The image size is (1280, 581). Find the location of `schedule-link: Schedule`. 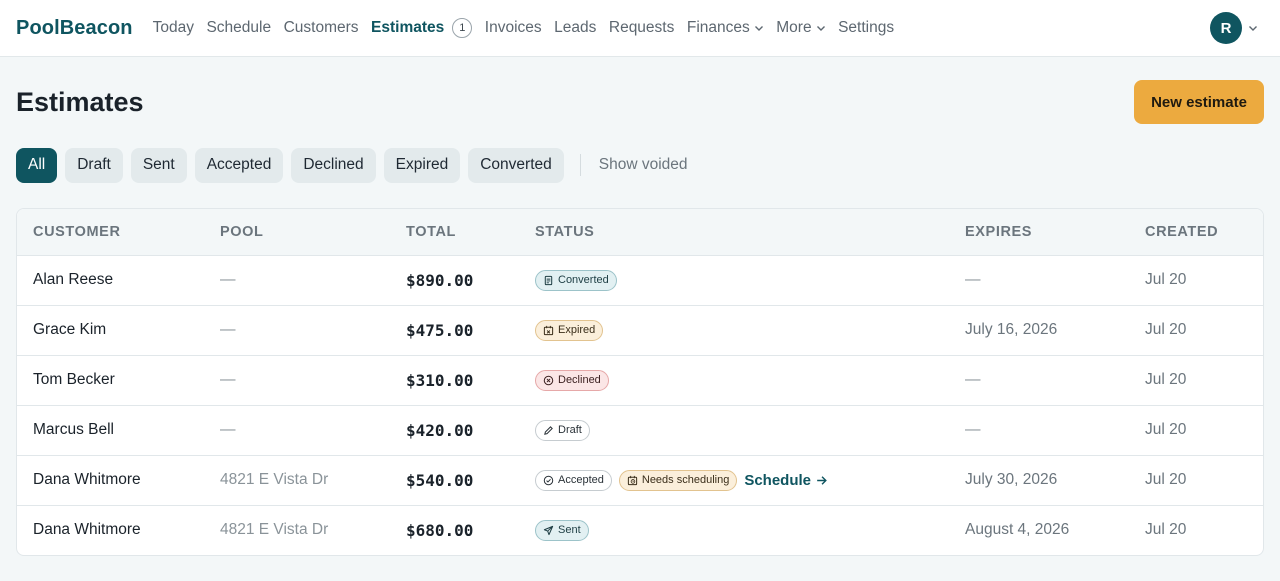

schedule-link: Schedule is located at coordinates (786, 480).